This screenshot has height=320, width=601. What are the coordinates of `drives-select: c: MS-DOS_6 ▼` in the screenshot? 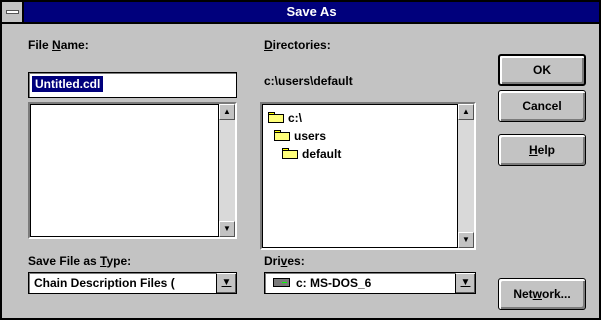 It's located at (370, 283).